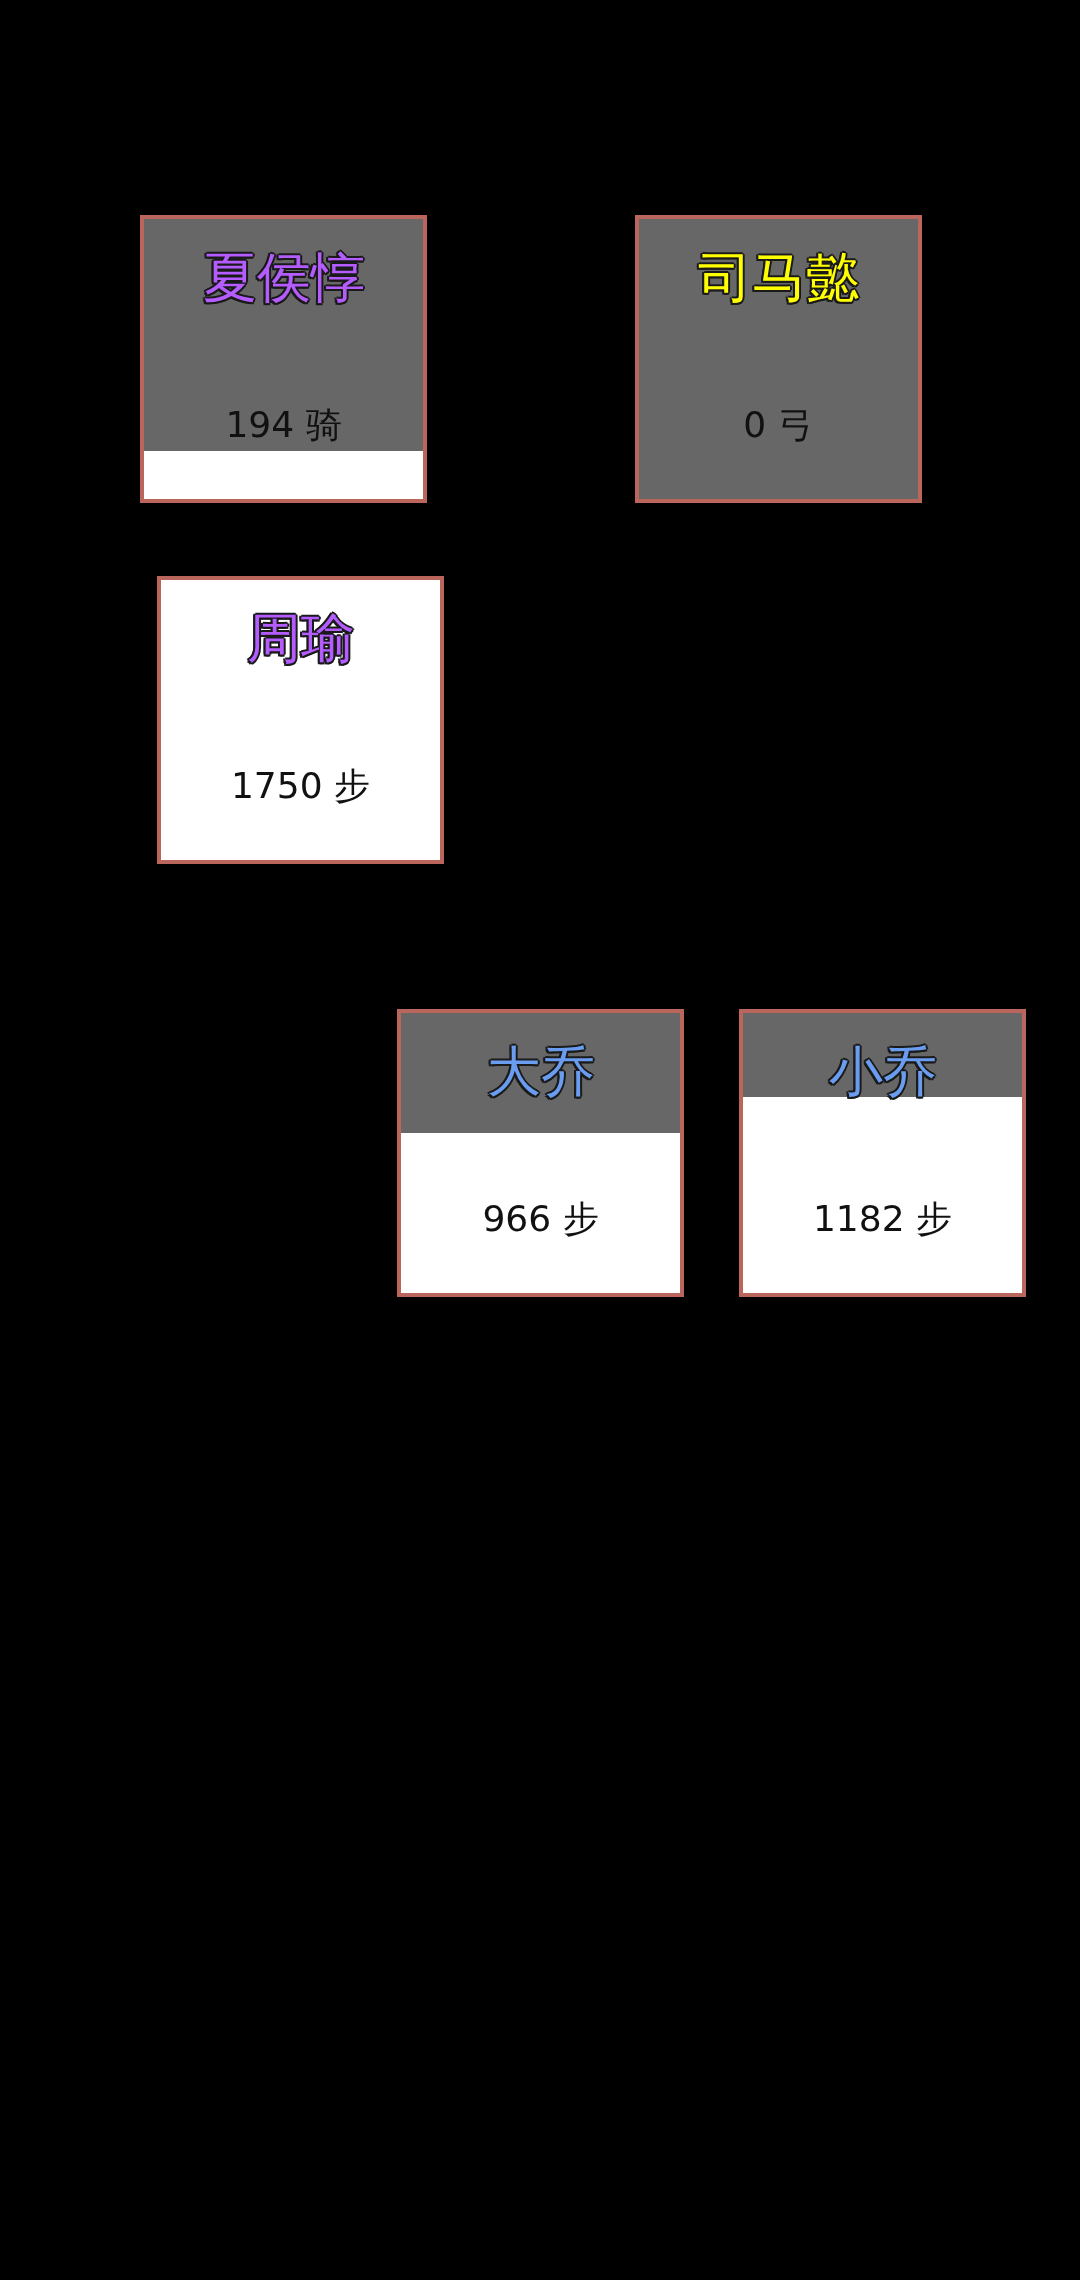  What do you see at coordinates (778, 359) in the screenshot?
I see `unit-card: 司马懿 0 弓` at bounding box center [778, 359].